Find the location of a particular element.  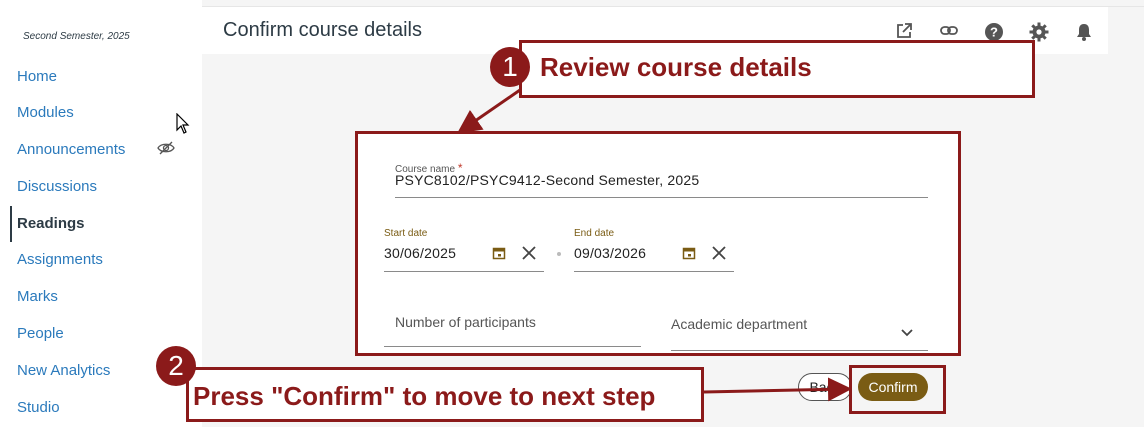

step2-text: Press "Confirm" to move to next step is located at coordinates (424, 396).